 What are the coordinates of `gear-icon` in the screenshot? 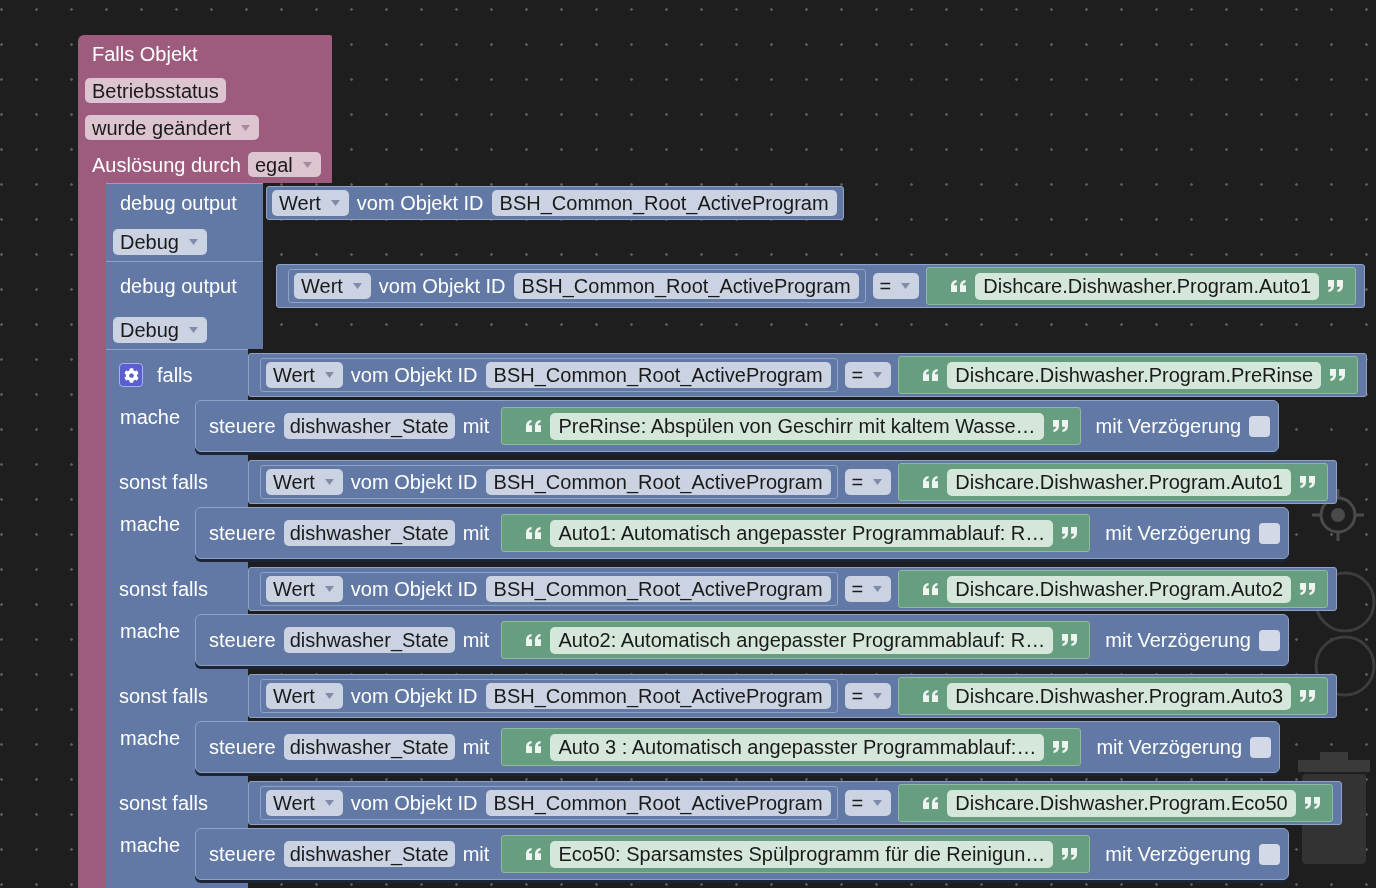 It's located at (131, 375).